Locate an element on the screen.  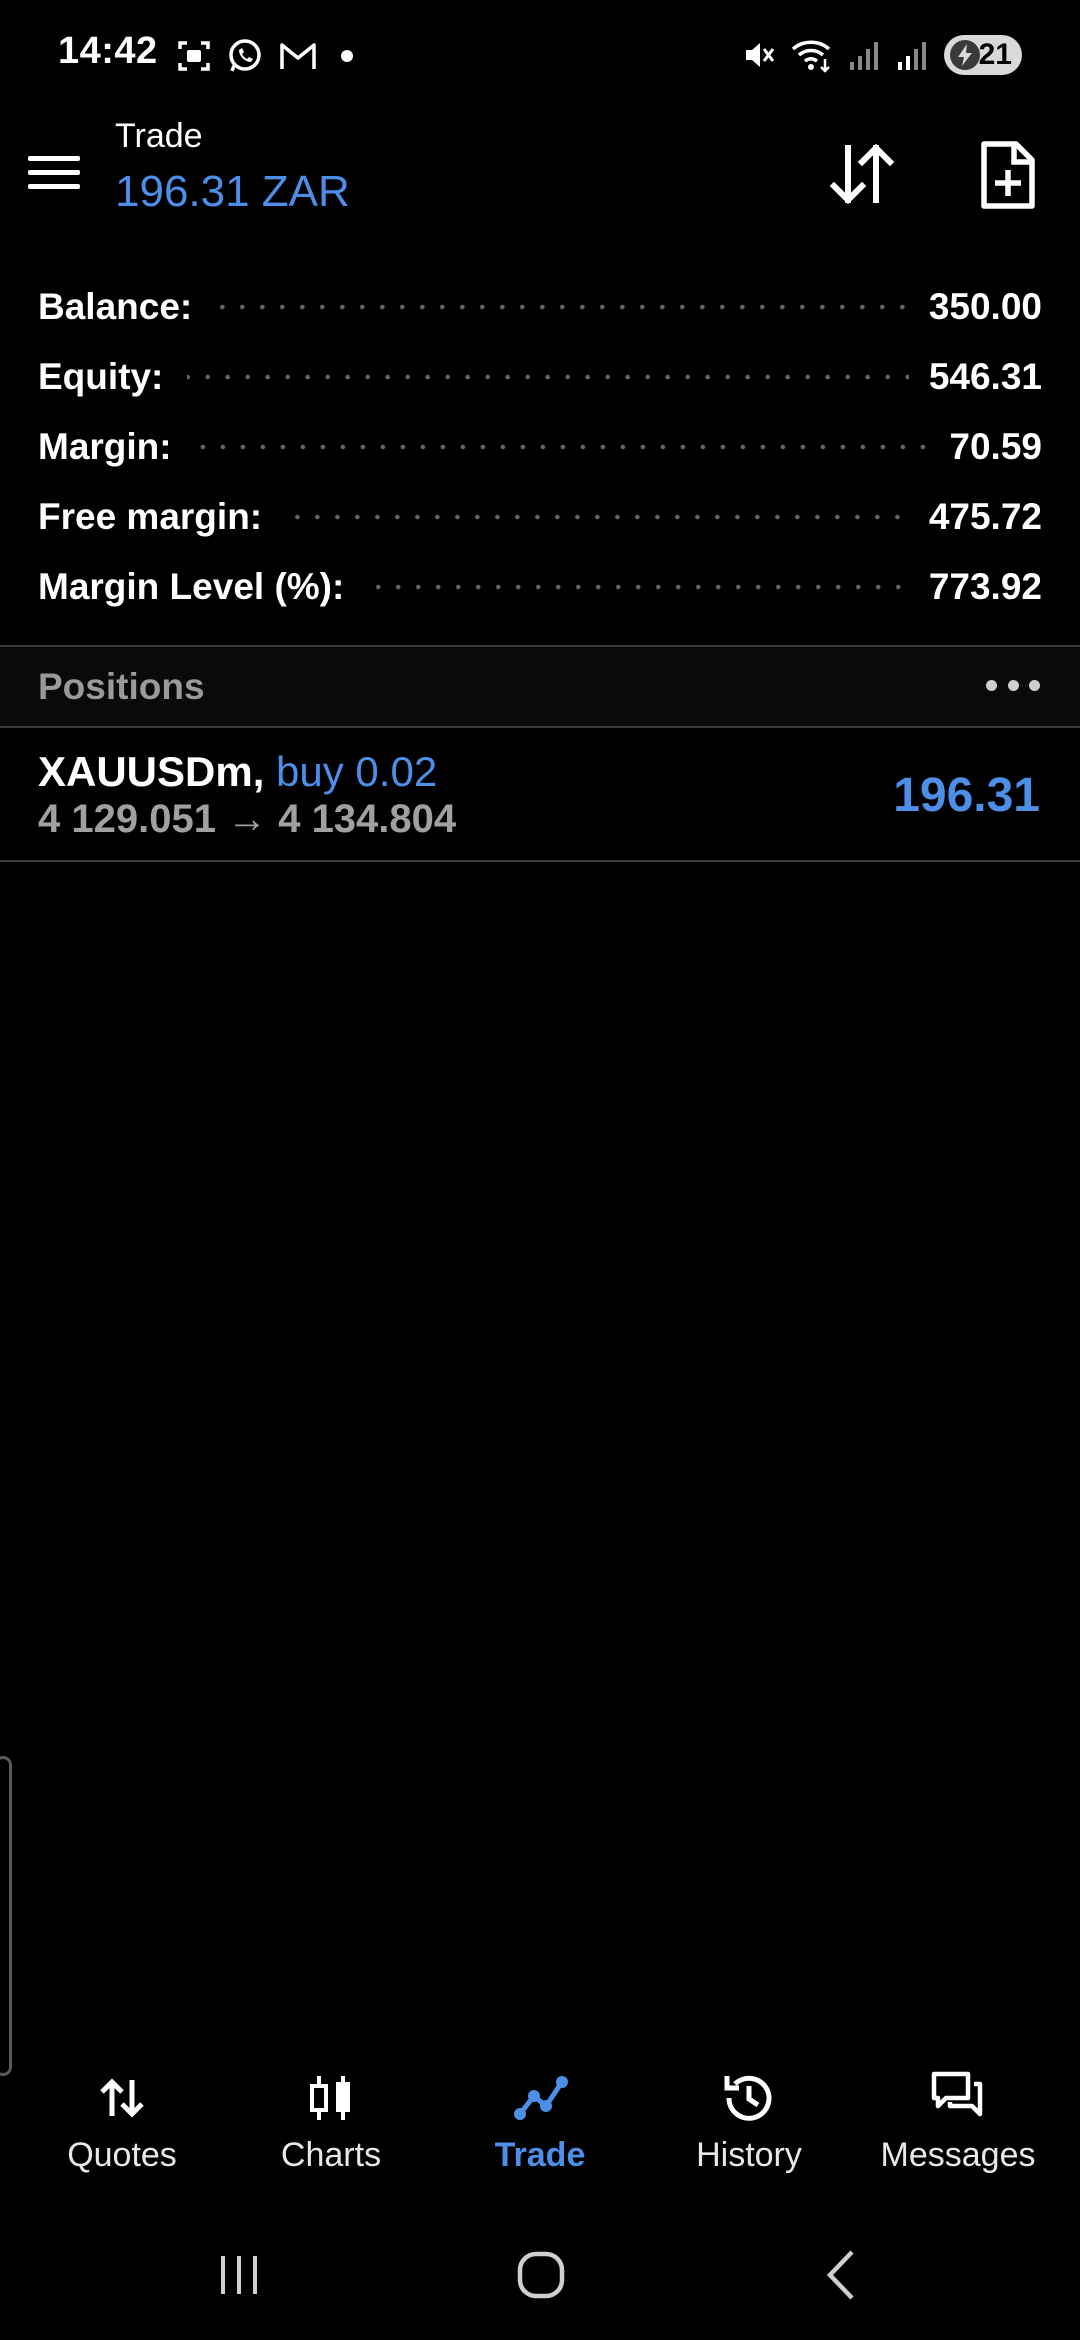
edge-panel-handle is located at coordinates (6, 1916).